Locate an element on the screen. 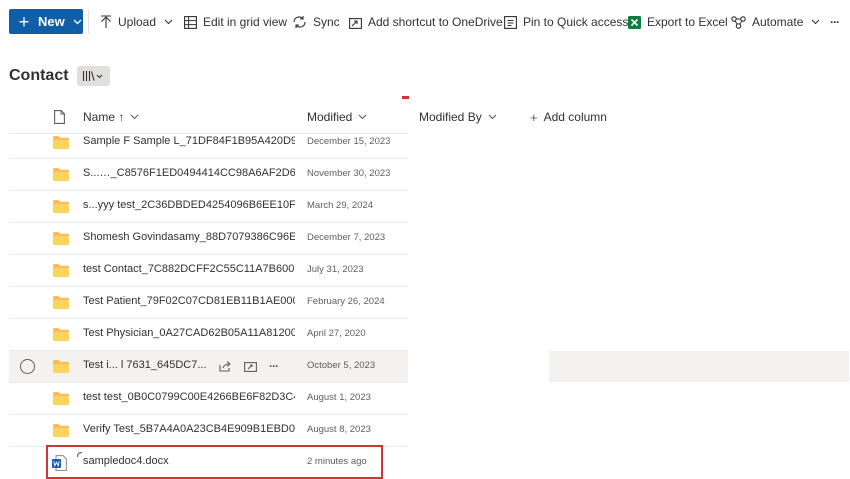 Image resolution: width=850 pixels, height=479 pixels. row-select-radio is located at coordinates (27, 366).